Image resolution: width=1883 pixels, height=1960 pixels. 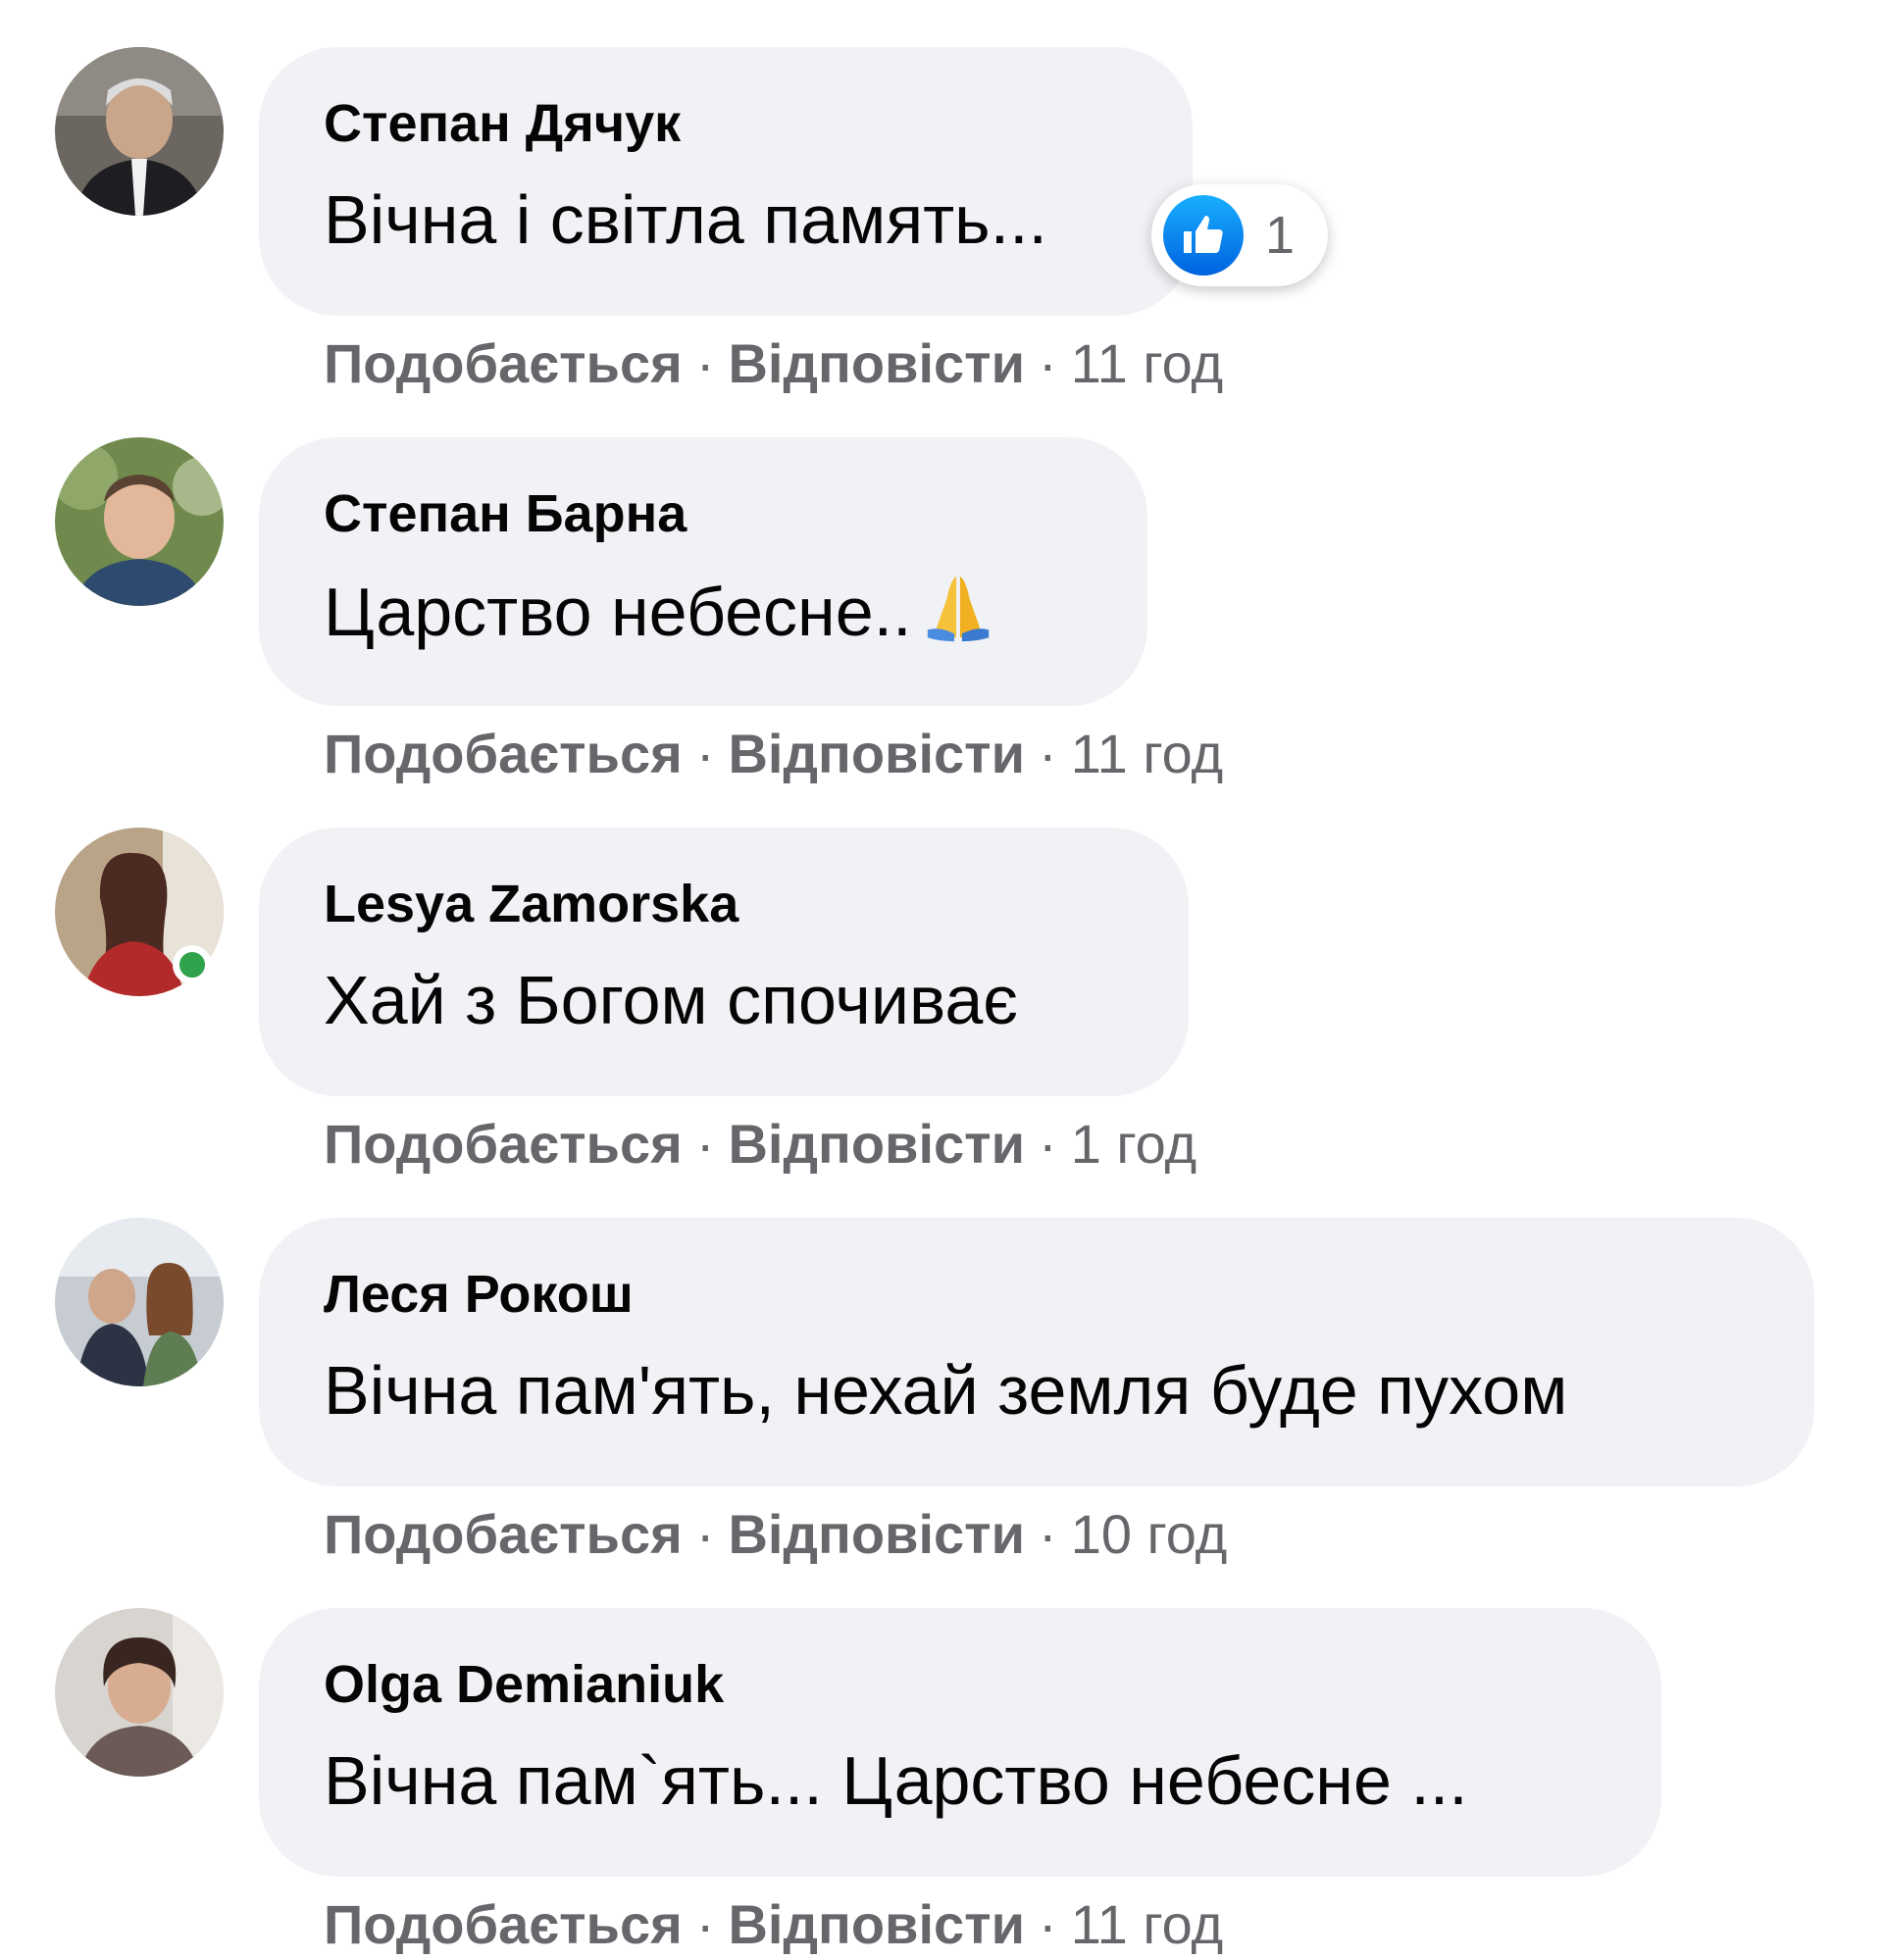 I want to click on comment-bubble: Lesya Zamorska Хай з Богом спочиває, so click(x=724, y=962).